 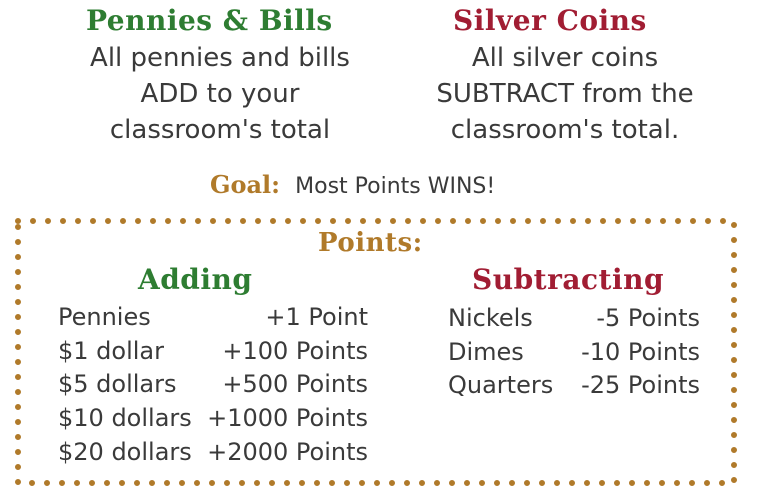 I want to click on adding-item: Pennies, so click(x=104, y=317).